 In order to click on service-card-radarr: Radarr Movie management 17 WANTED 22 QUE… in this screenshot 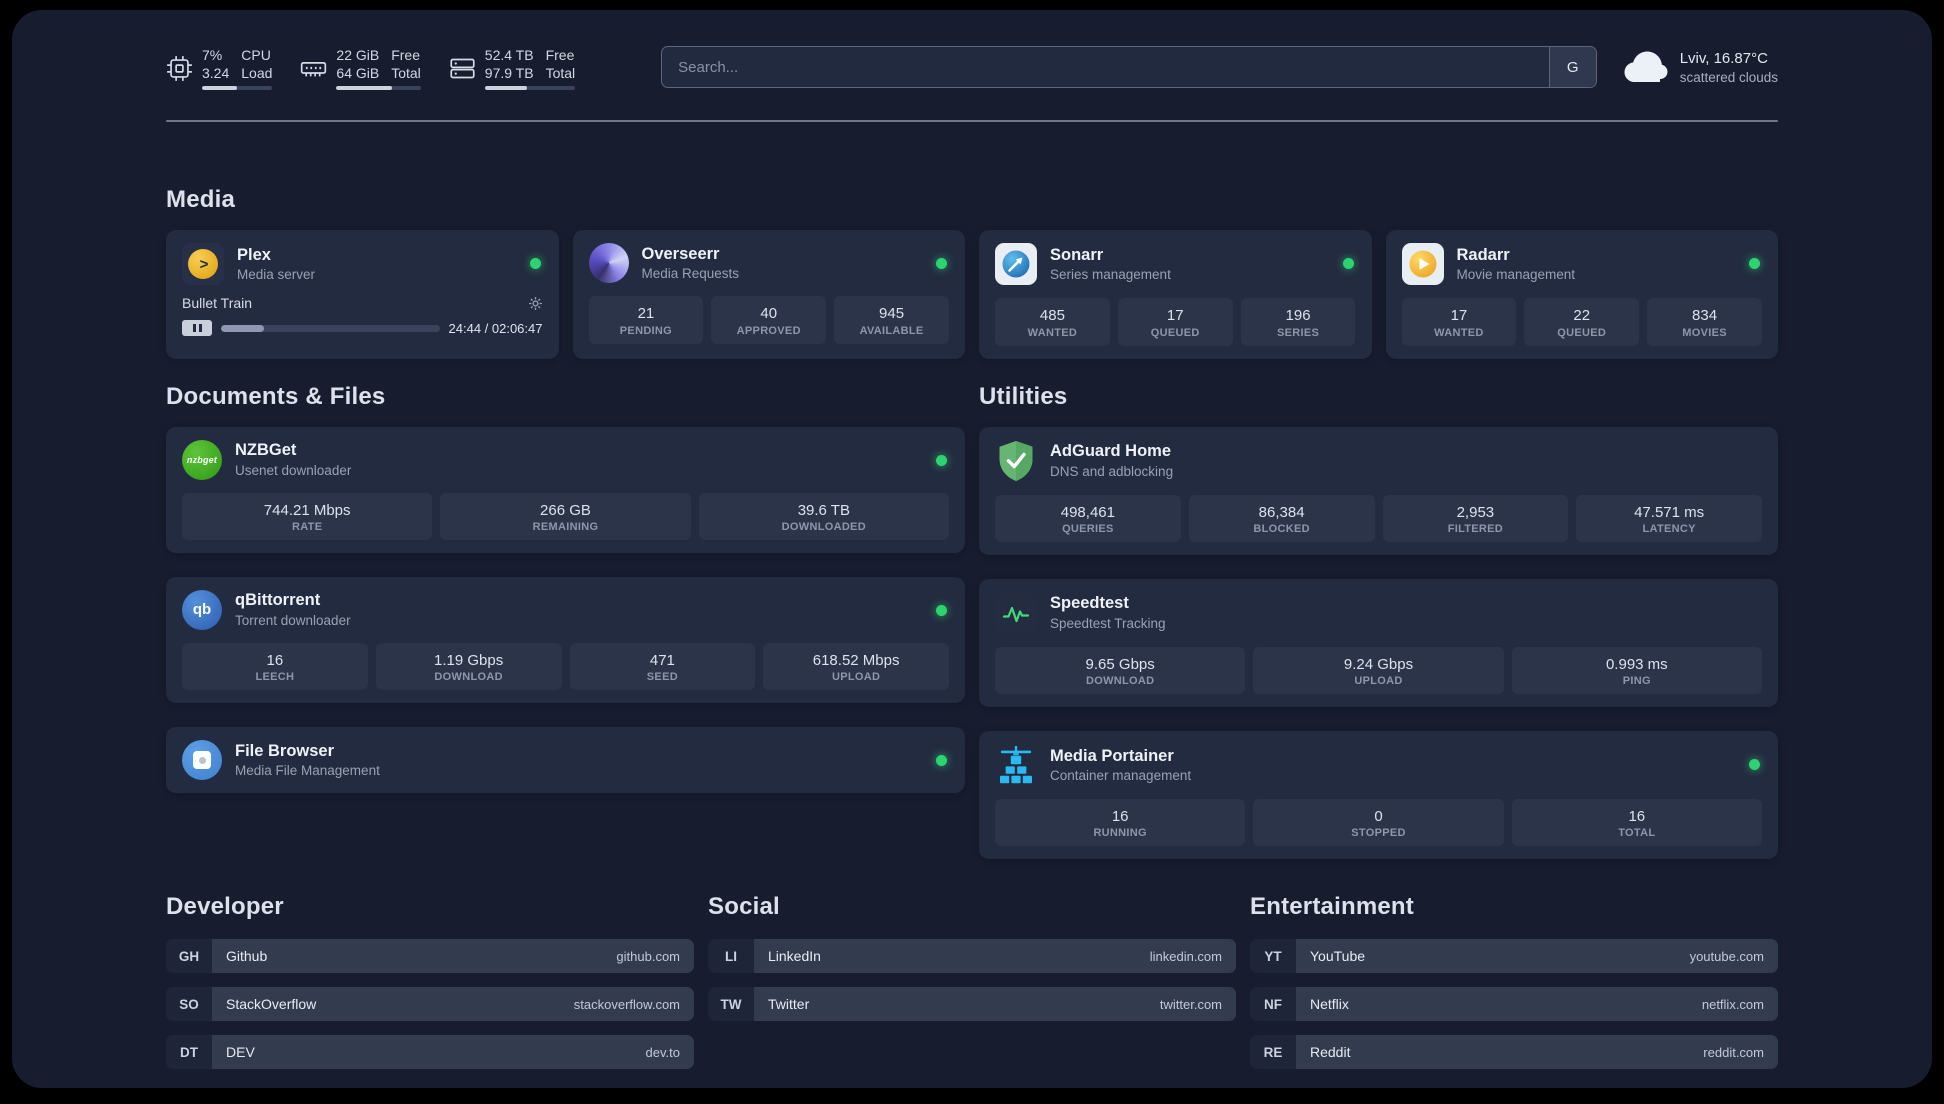, I will do `click(1581, 294)`.